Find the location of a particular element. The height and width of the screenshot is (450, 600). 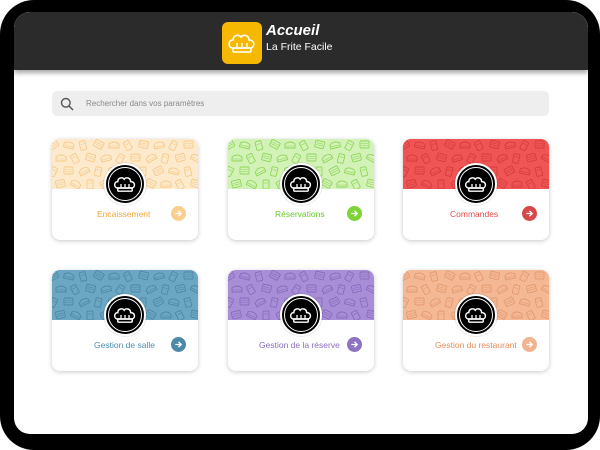

card-label: Encaissement is located at coordinates (124, 214).